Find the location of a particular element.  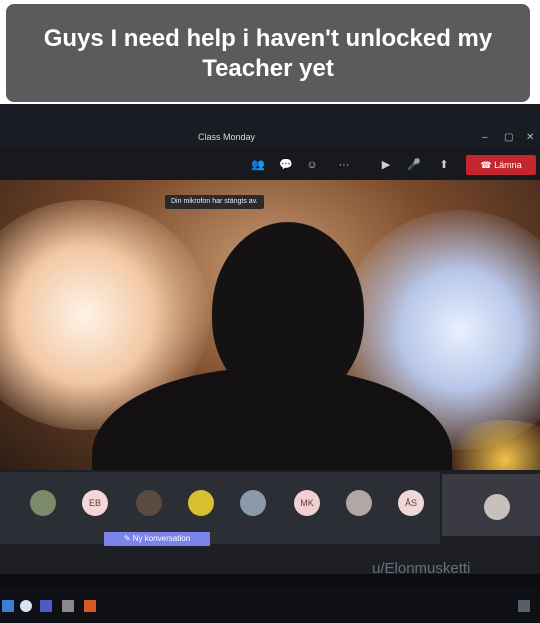

more-actions-icon: ··· is located at coordinates (344, 165).